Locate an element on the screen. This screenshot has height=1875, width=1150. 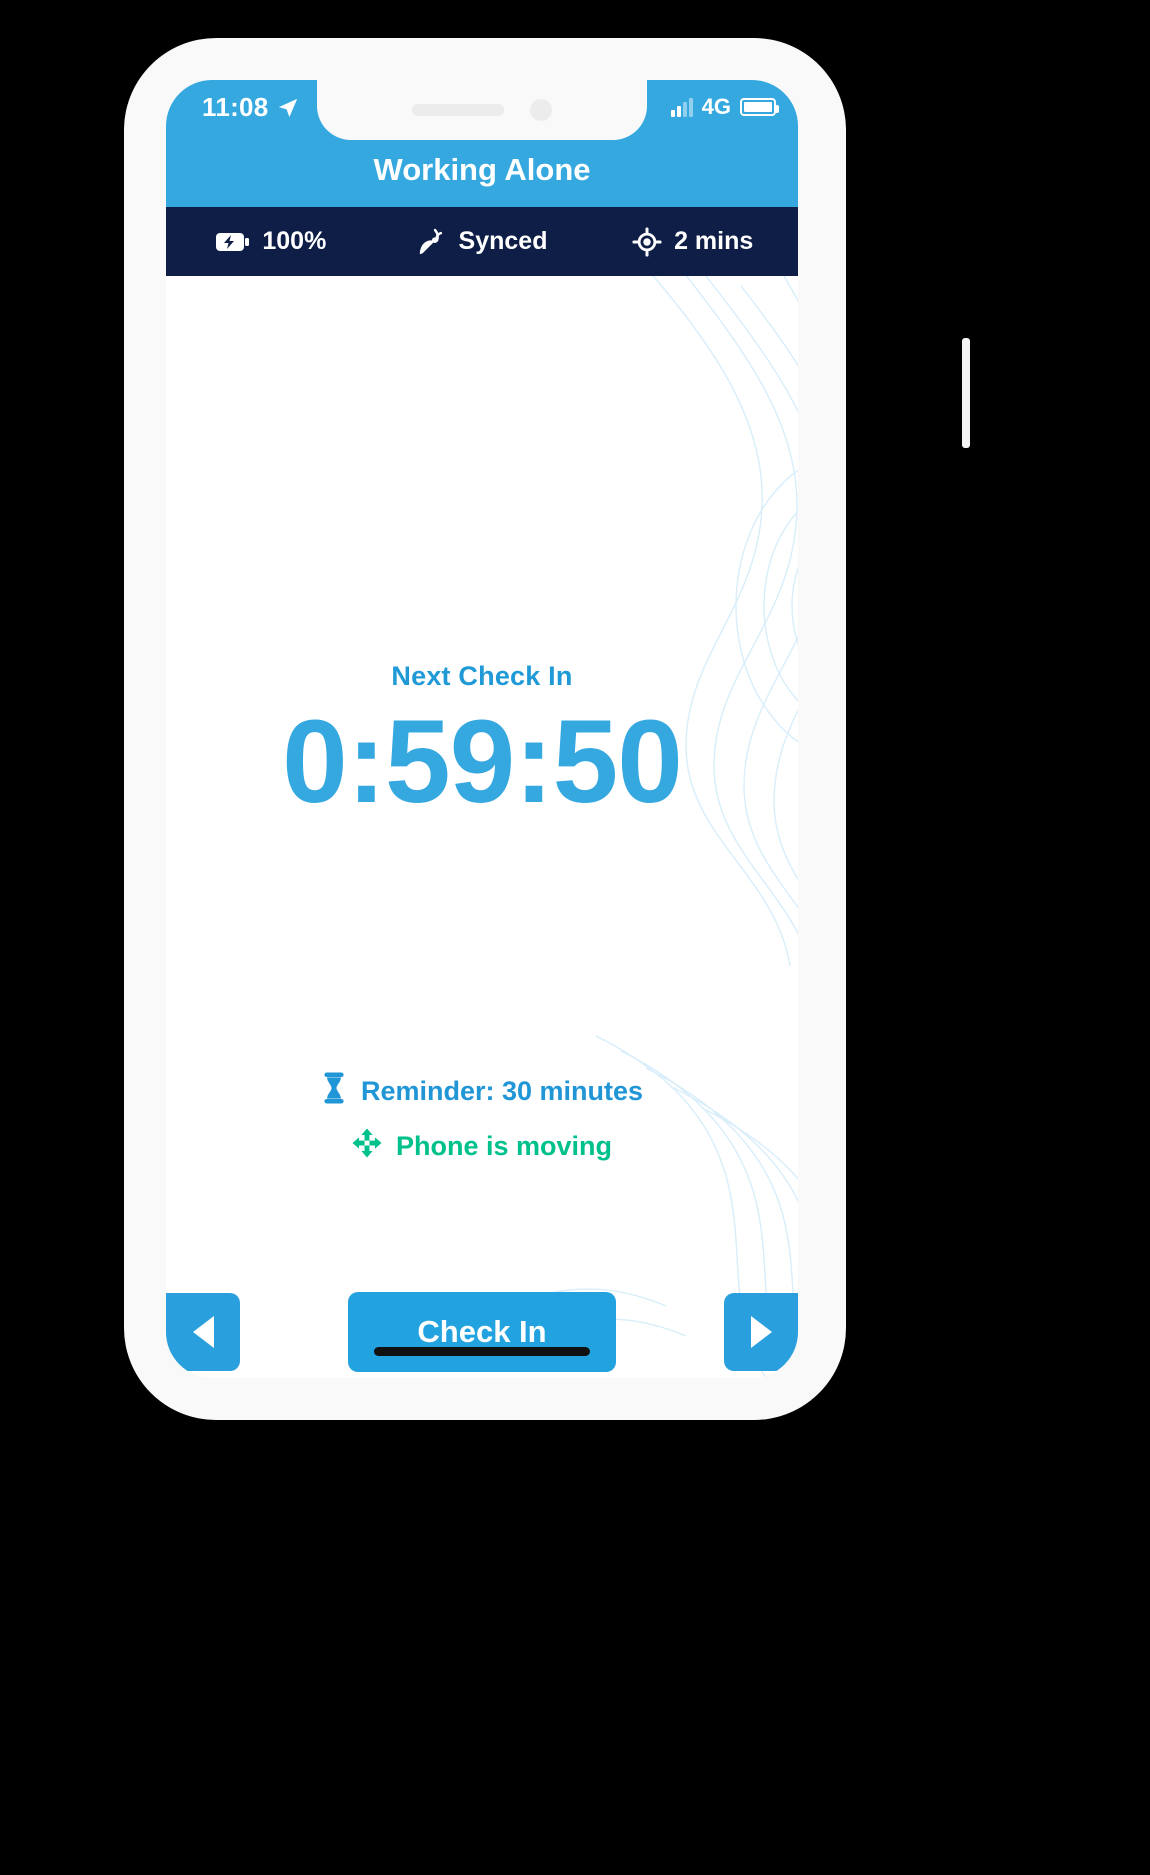
status-bar-right: 4G is located at coordinates (724, 107).